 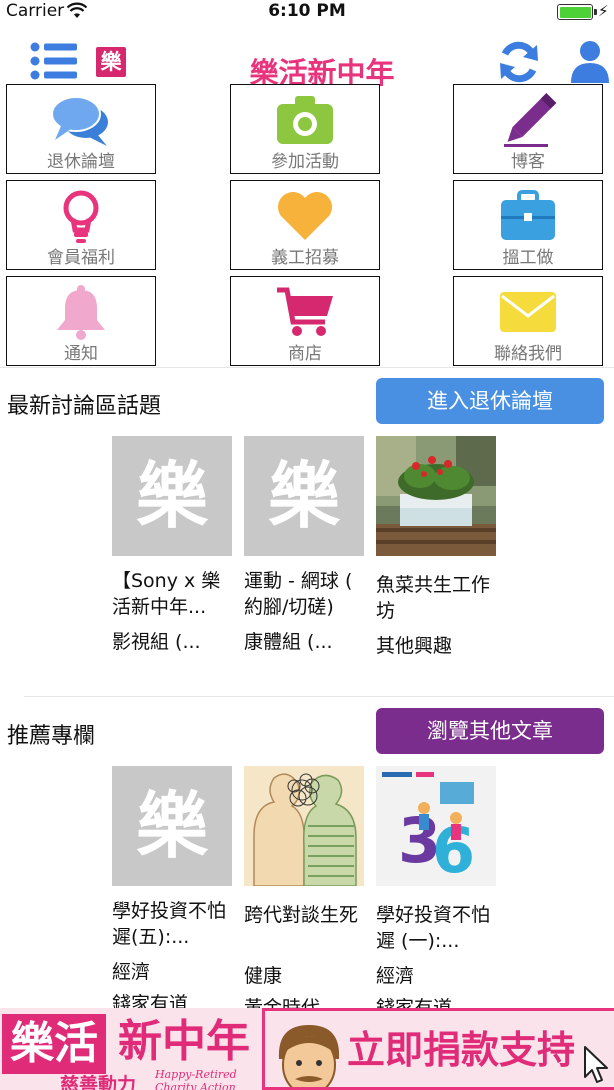 I want to click on article-card: 樂 學好投資不怕遲(五):... 經濟 錢家有道, so click(x=172, y=891).